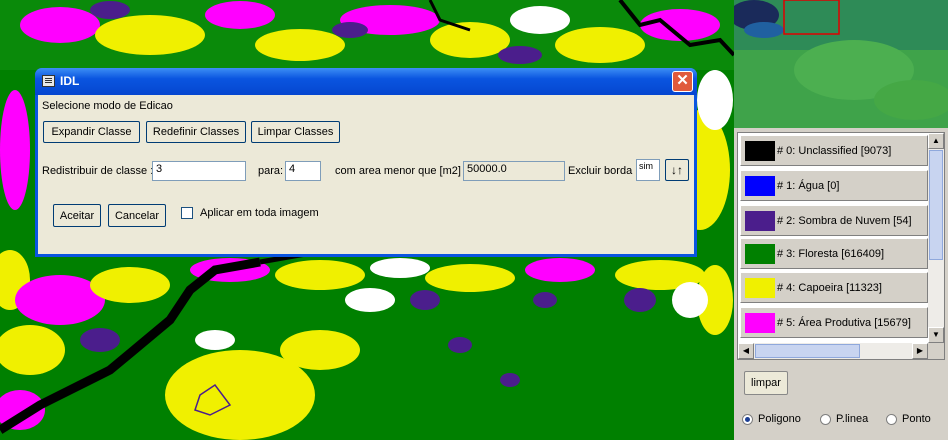 This screenshot has width=948, height=440. What do you see at coordinates (841, 64) in the screenshot?
I see `overview-map` at bounding box center [841, 64].